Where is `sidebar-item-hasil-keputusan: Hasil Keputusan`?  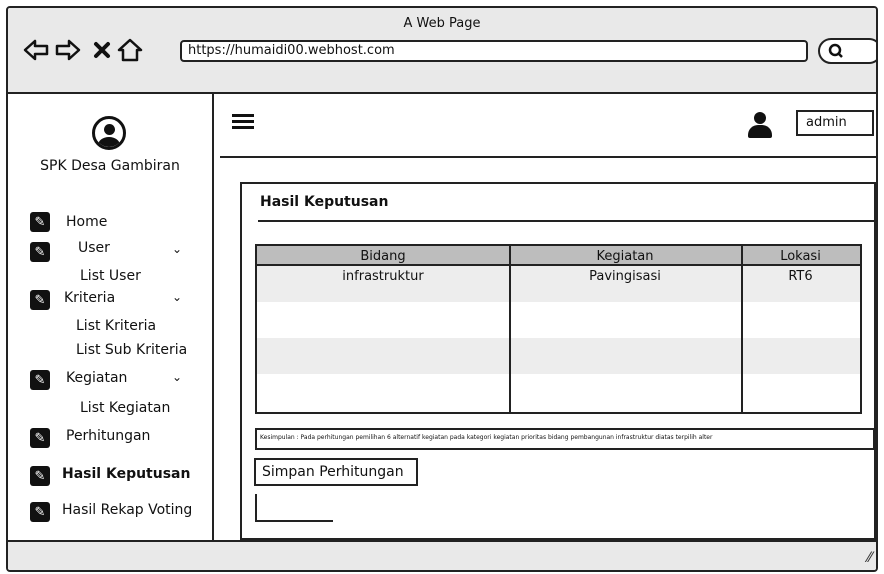 sidebar-item-hasil-keputusan: Hasil Keputusan is located at coordinates (126, 474).